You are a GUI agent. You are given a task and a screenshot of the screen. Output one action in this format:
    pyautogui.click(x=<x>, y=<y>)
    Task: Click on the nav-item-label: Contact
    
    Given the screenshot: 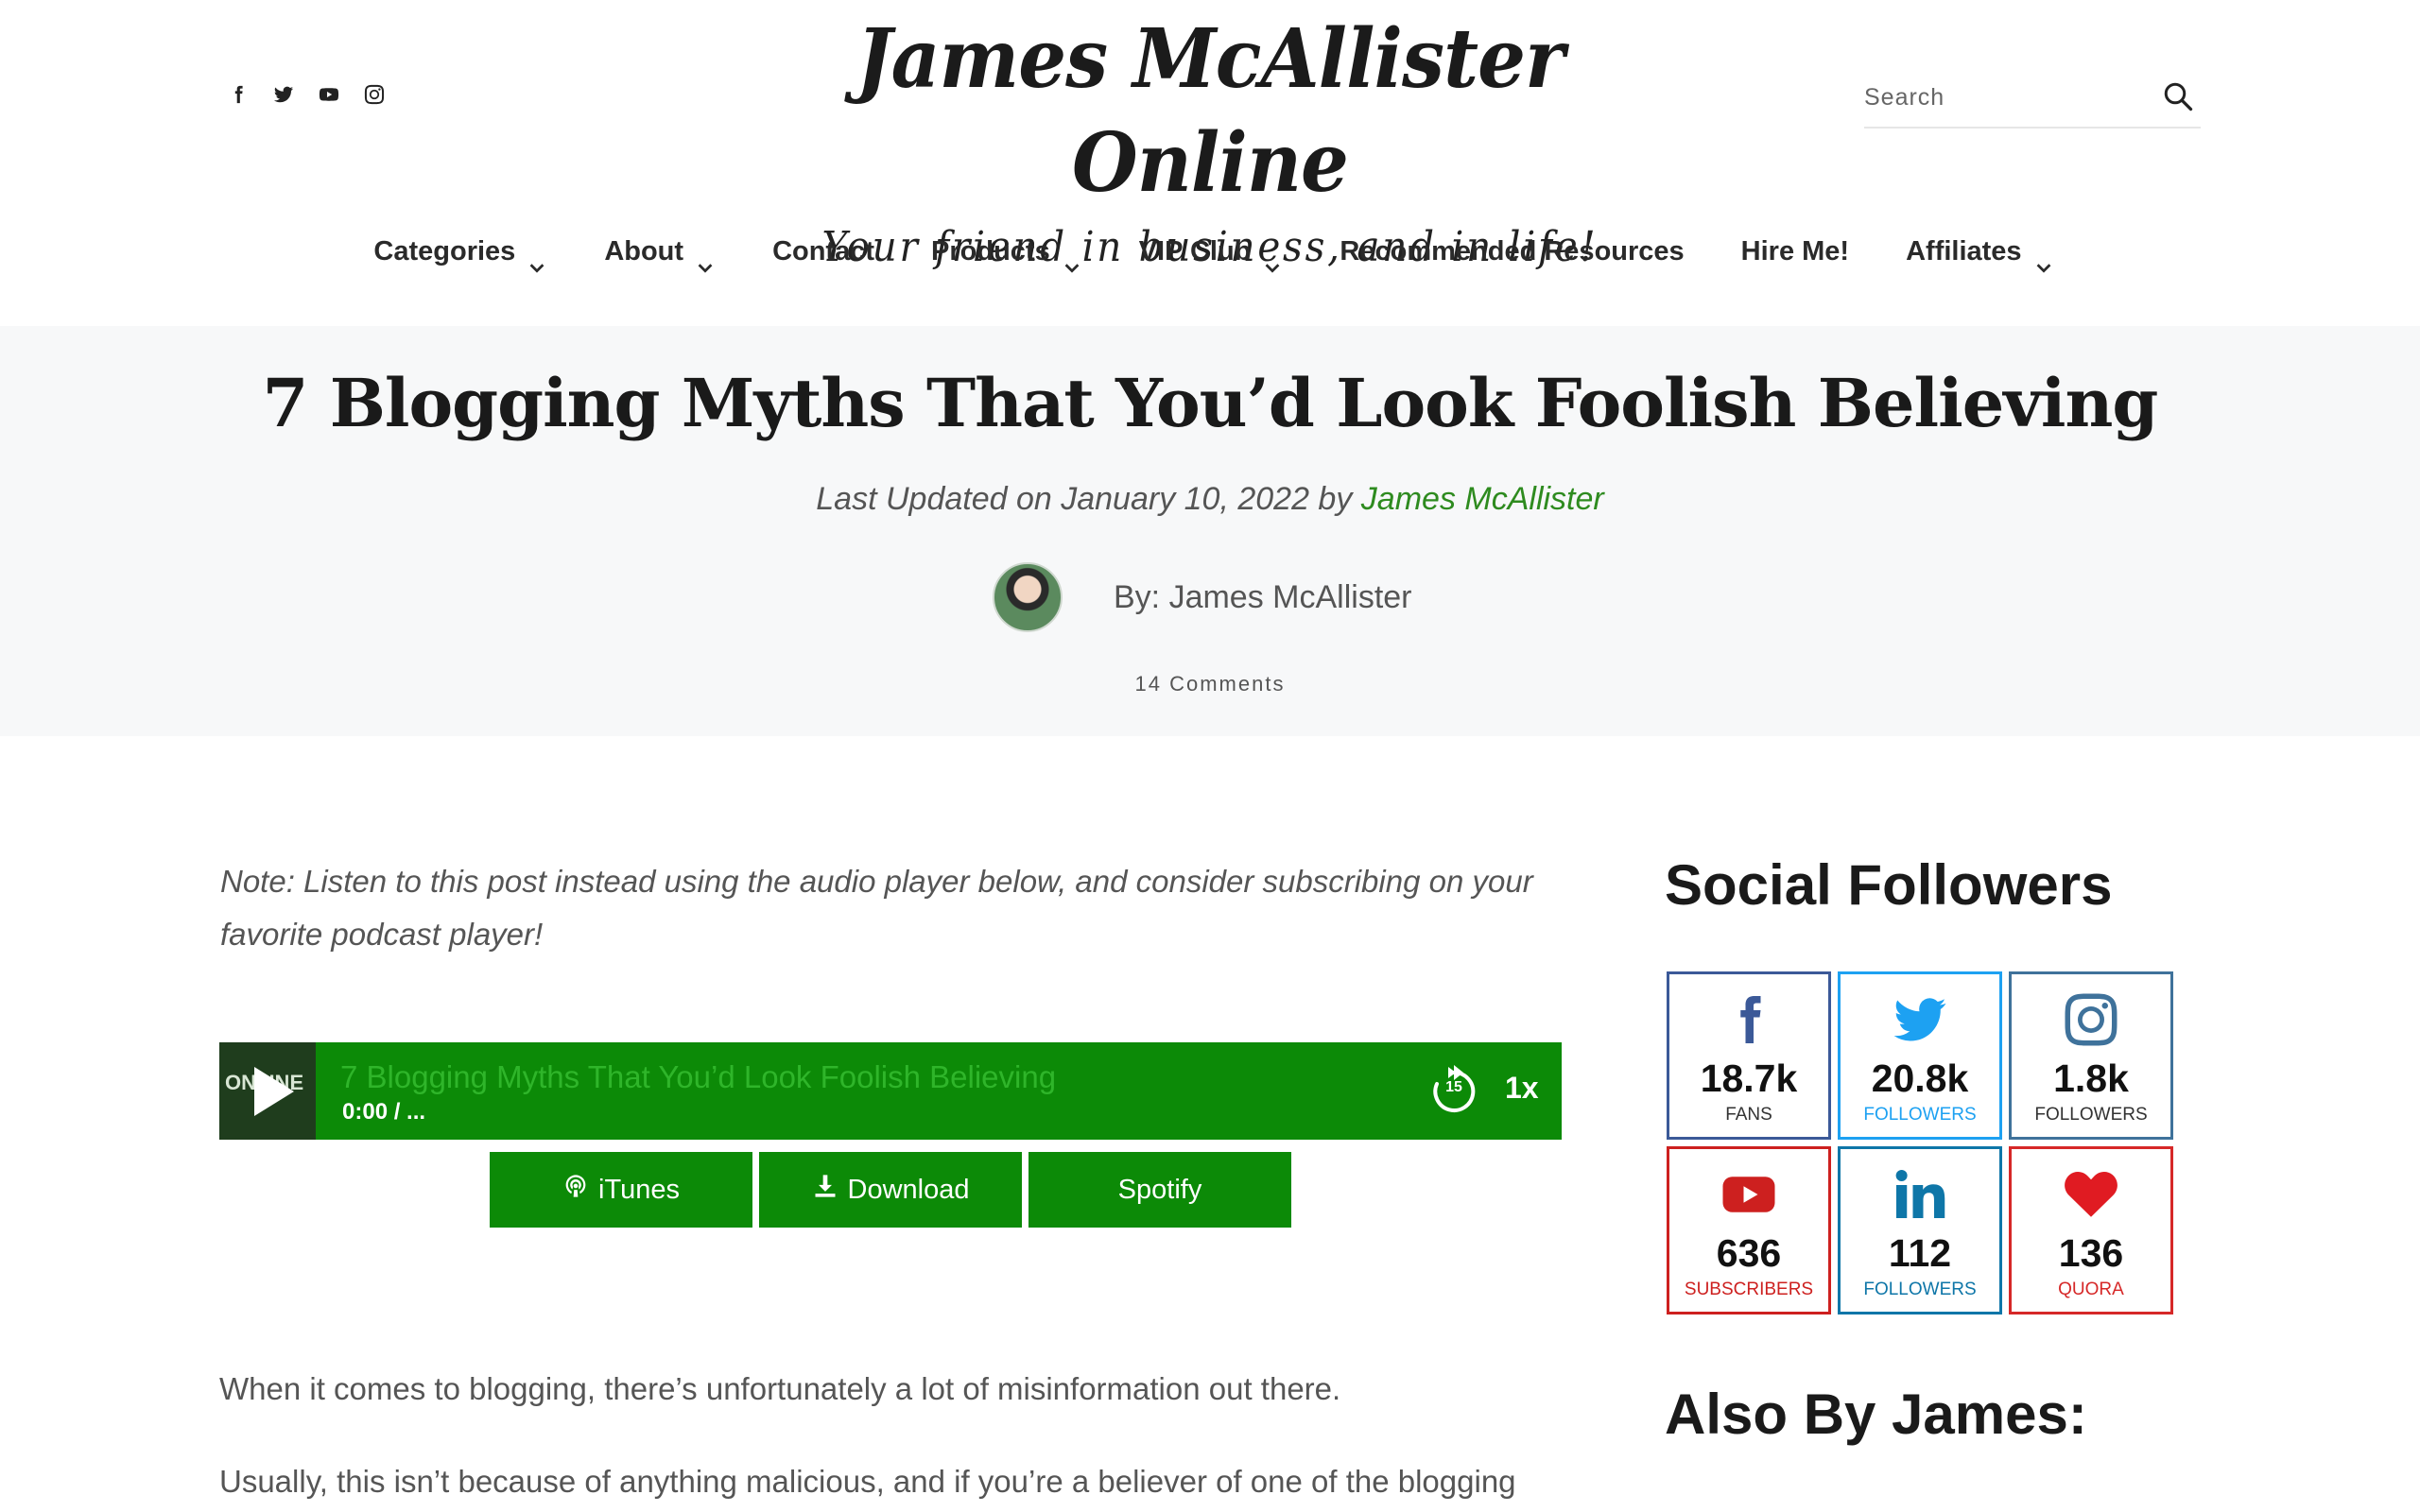 What is the action you would take?
    pyautogui.click(x=824, y=251)
    